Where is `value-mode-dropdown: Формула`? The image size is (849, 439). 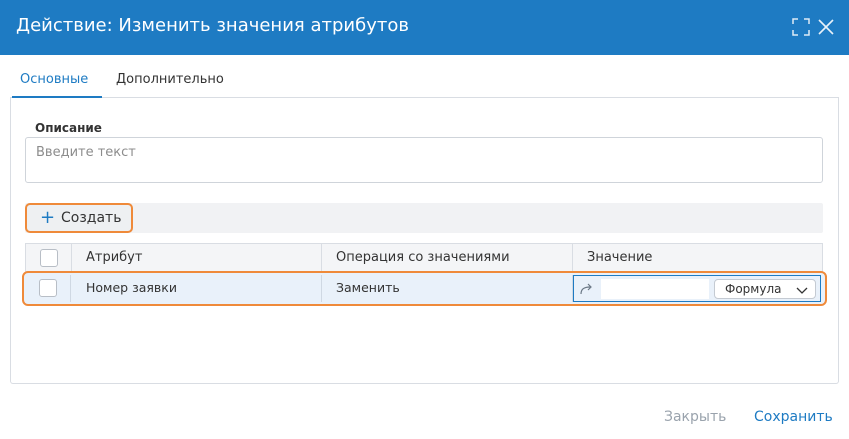
value-mode-dropdown: Формула is located at coordinates (765, 289).